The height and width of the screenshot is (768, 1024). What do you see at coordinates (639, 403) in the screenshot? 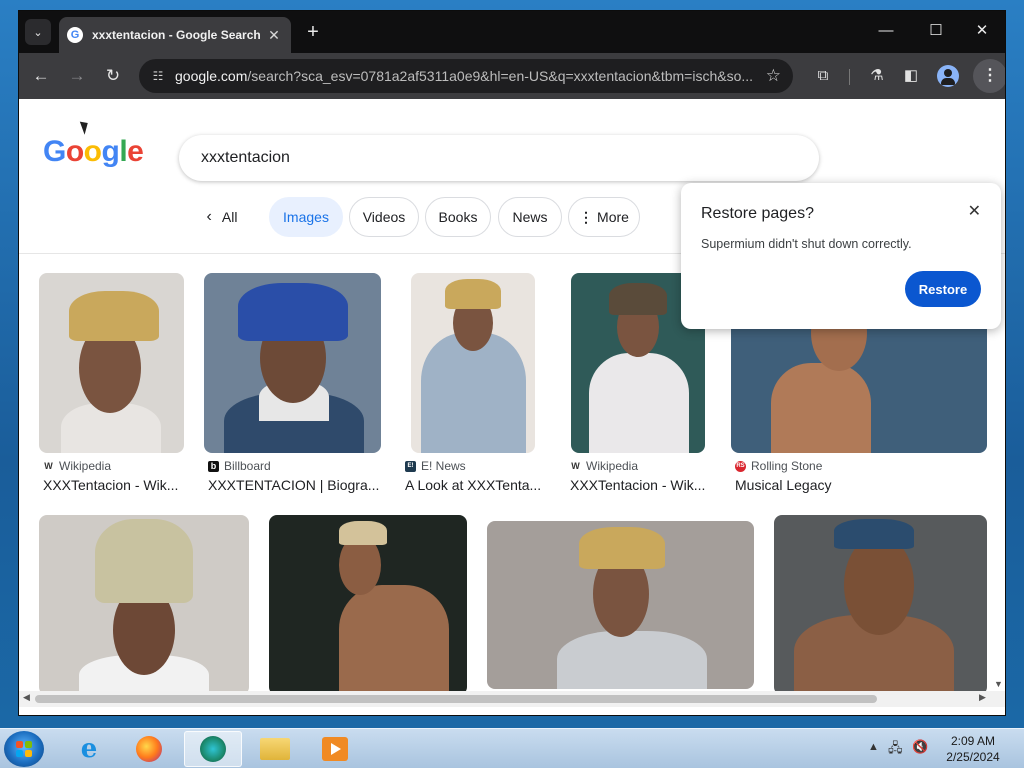
I see `image-subject-shirt` at bounding box center [639, 403].